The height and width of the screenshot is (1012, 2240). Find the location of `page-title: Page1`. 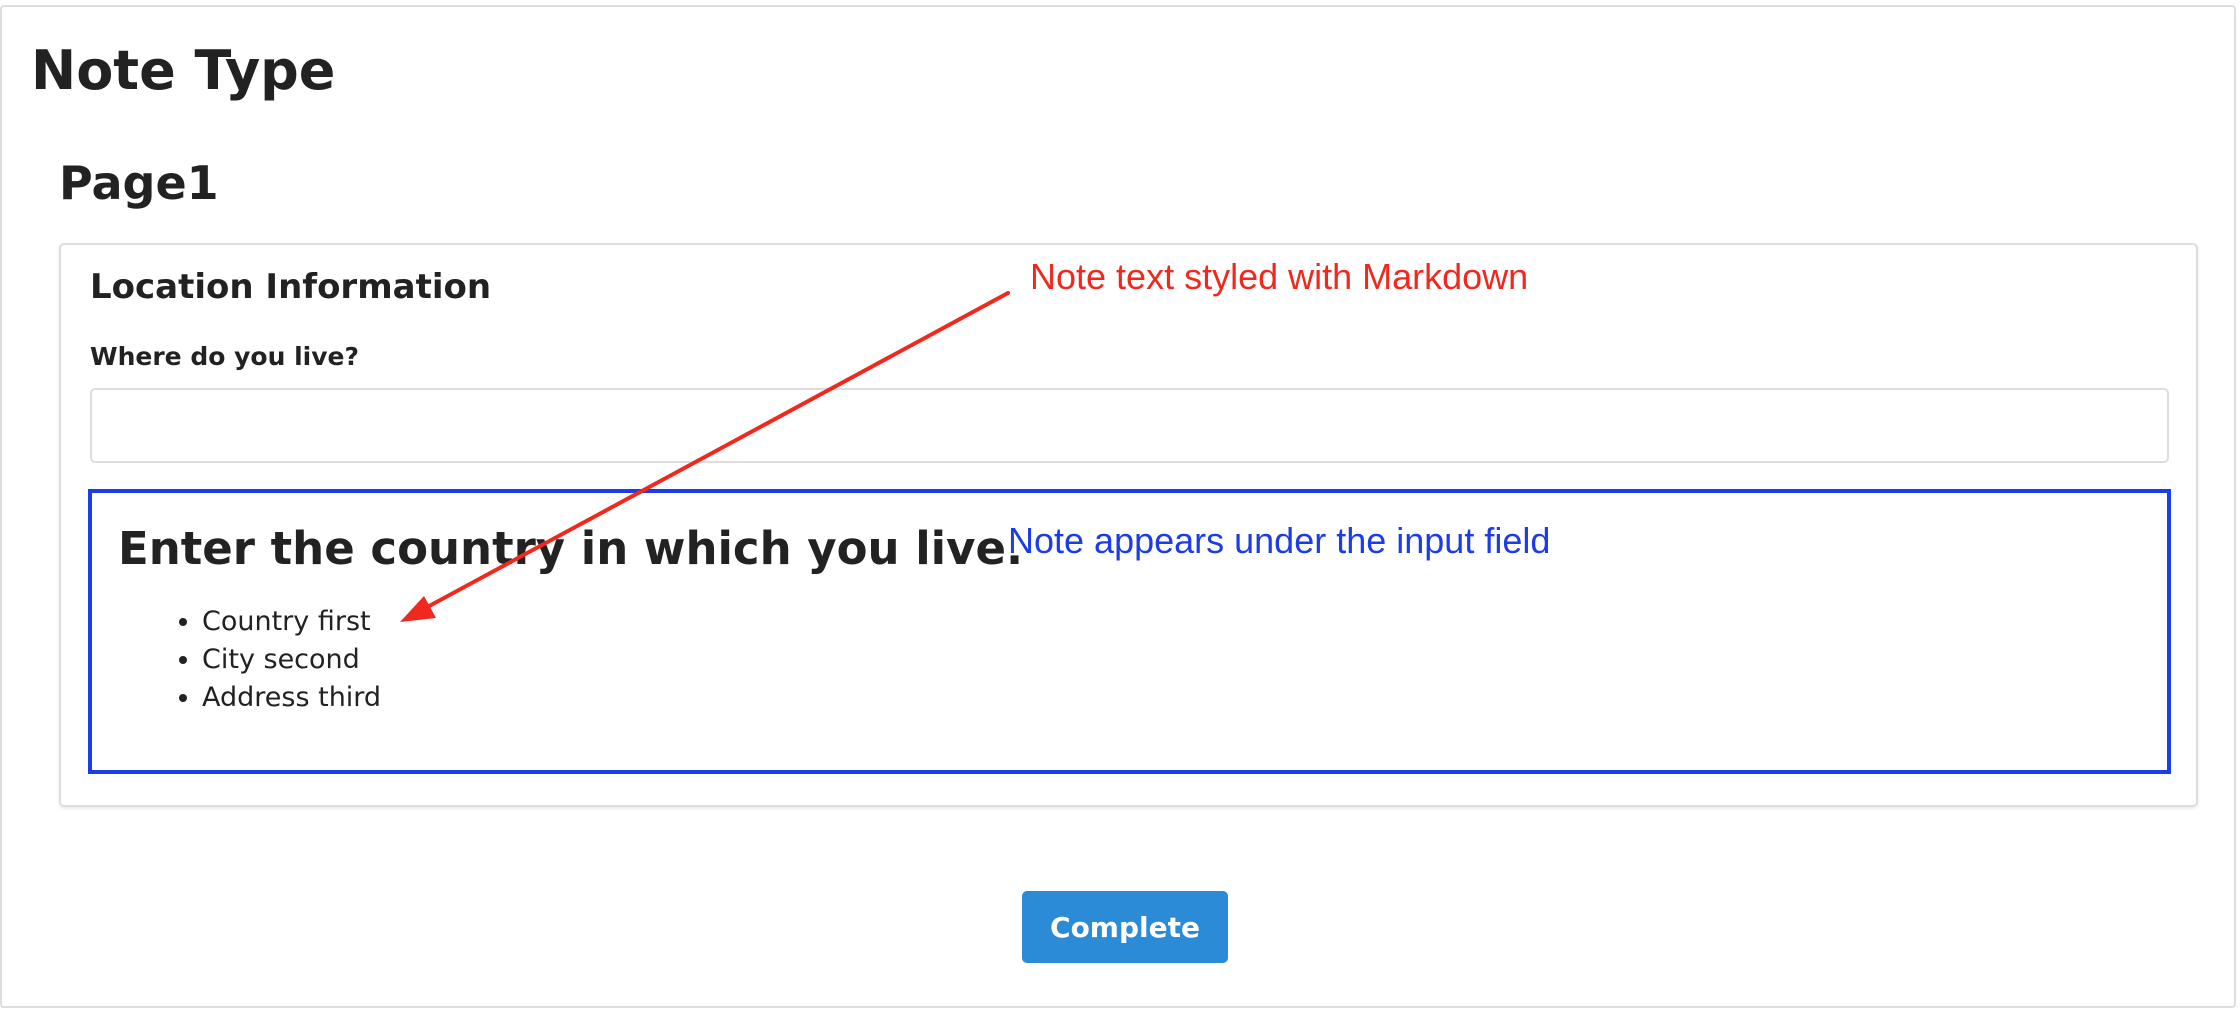

page-title: Page1 is located at coordinates (139, 183).